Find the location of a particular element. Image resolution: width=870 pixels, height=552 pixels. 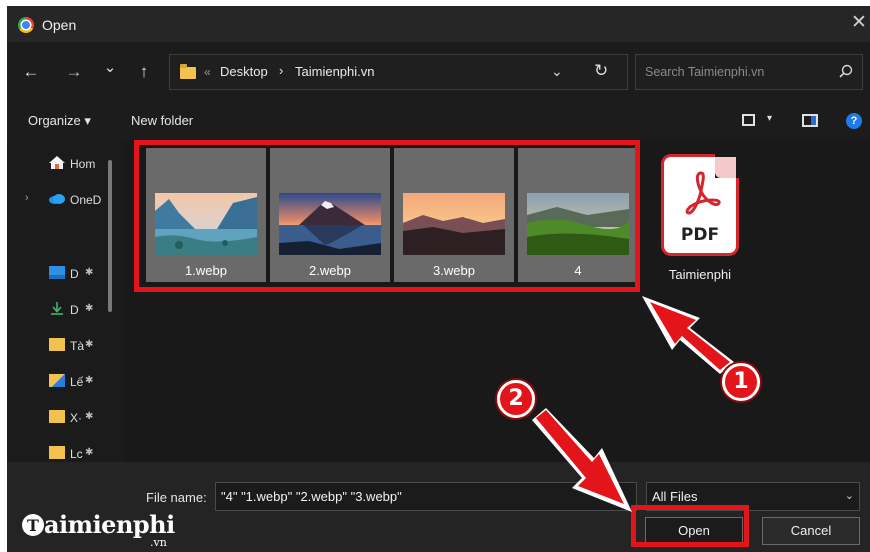

search-box: Search Taimienphi.vn is located at coordinates (749, 72).